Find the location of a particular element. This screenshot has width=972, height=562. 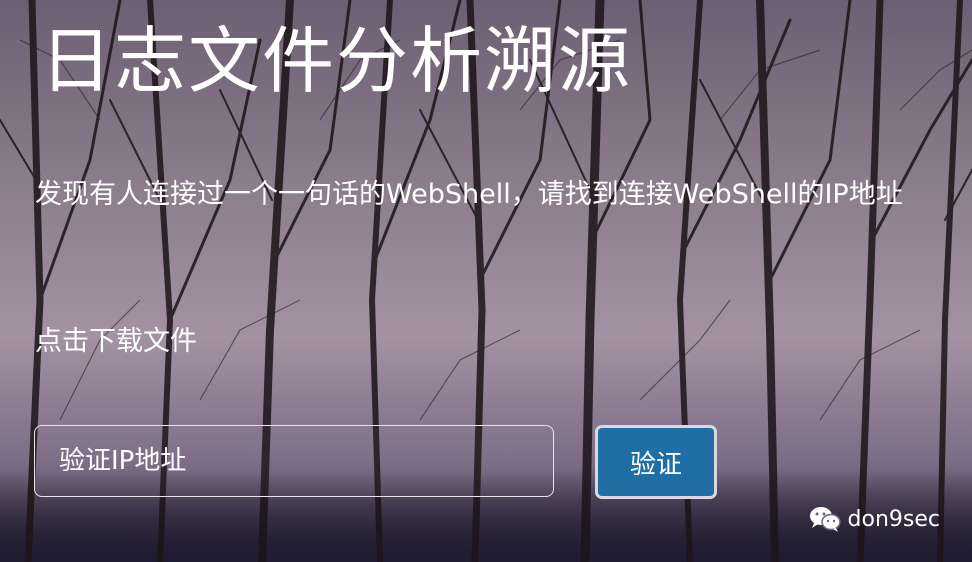

page-title: 日志文件分析溯源 is located at coordinates (336, 61).